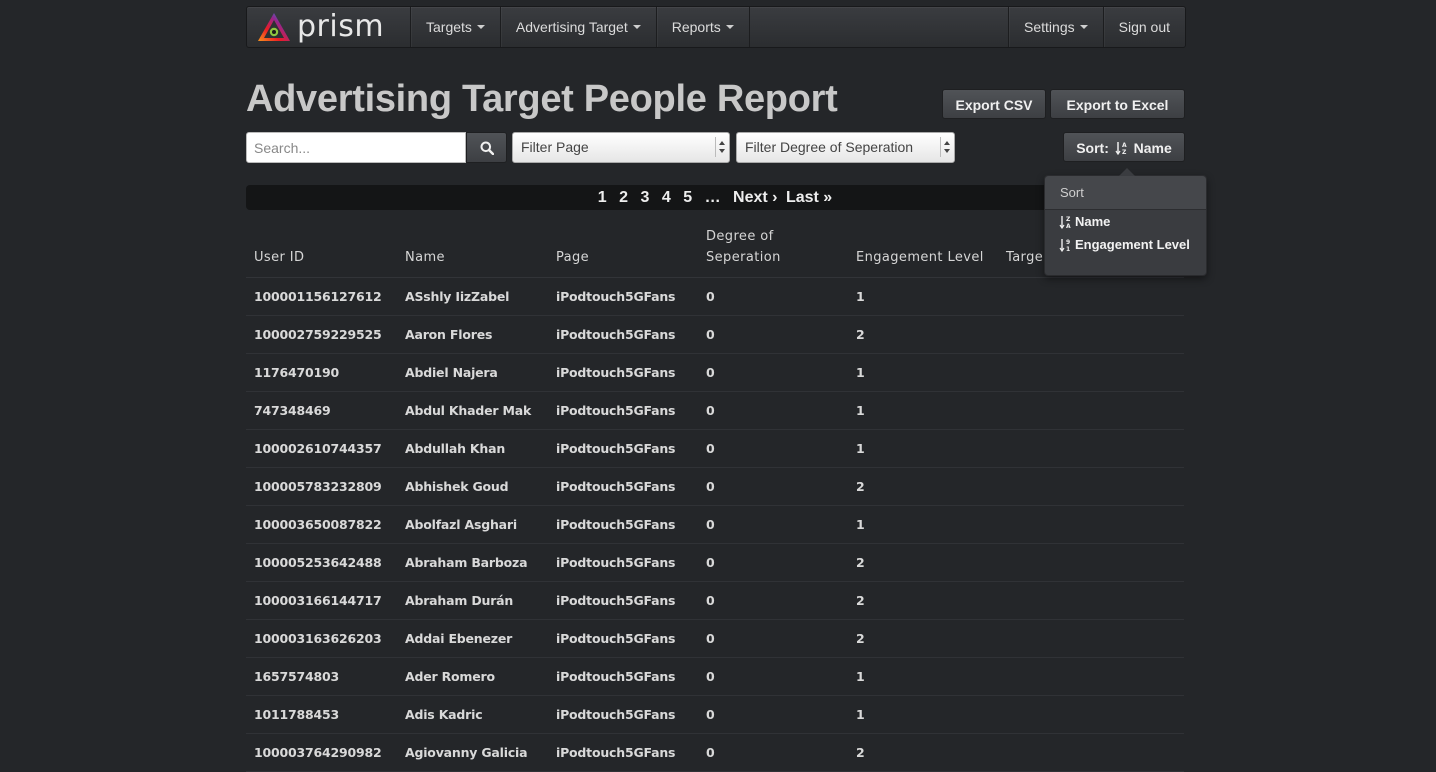 The height and width of the screenshot is (772, 1436). Describe the element at coordinates (472, 448) in the screenshot. I see `name-cell: Abdullah Khan` at that location.